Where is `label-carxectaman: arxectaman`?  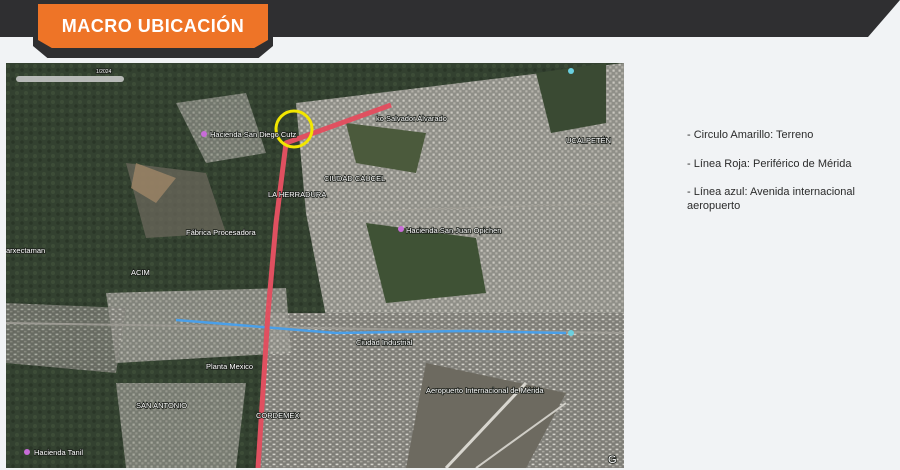 label-carxectaman: arxectaman is located at coordinates (25, 250).